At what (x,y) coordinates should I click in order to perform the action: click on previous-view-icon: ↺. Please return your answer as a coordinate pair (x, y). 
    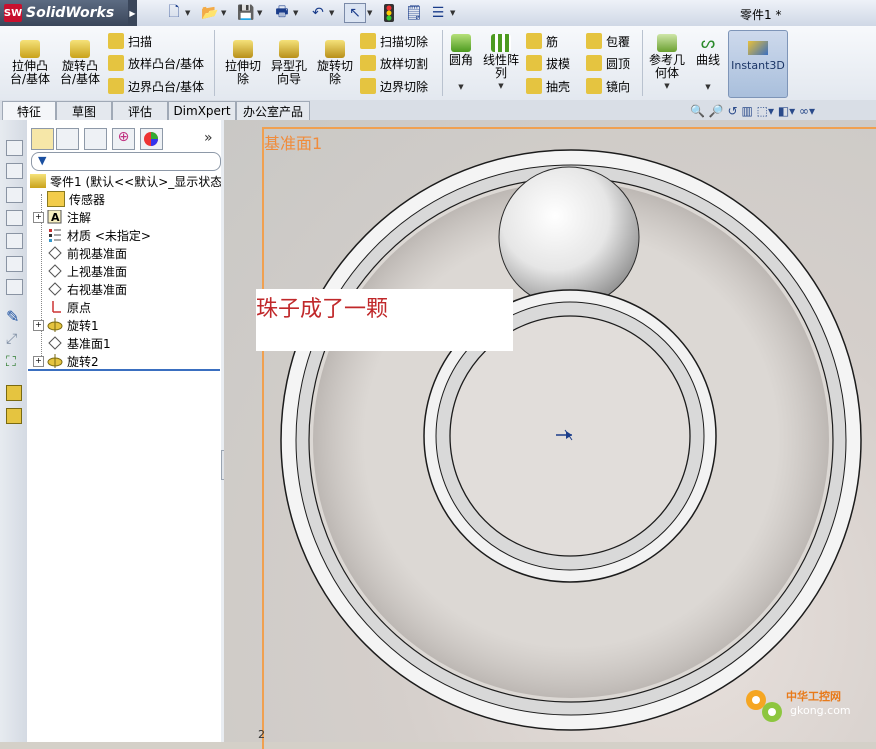
    Looking at the image, I should click on (733, 111).